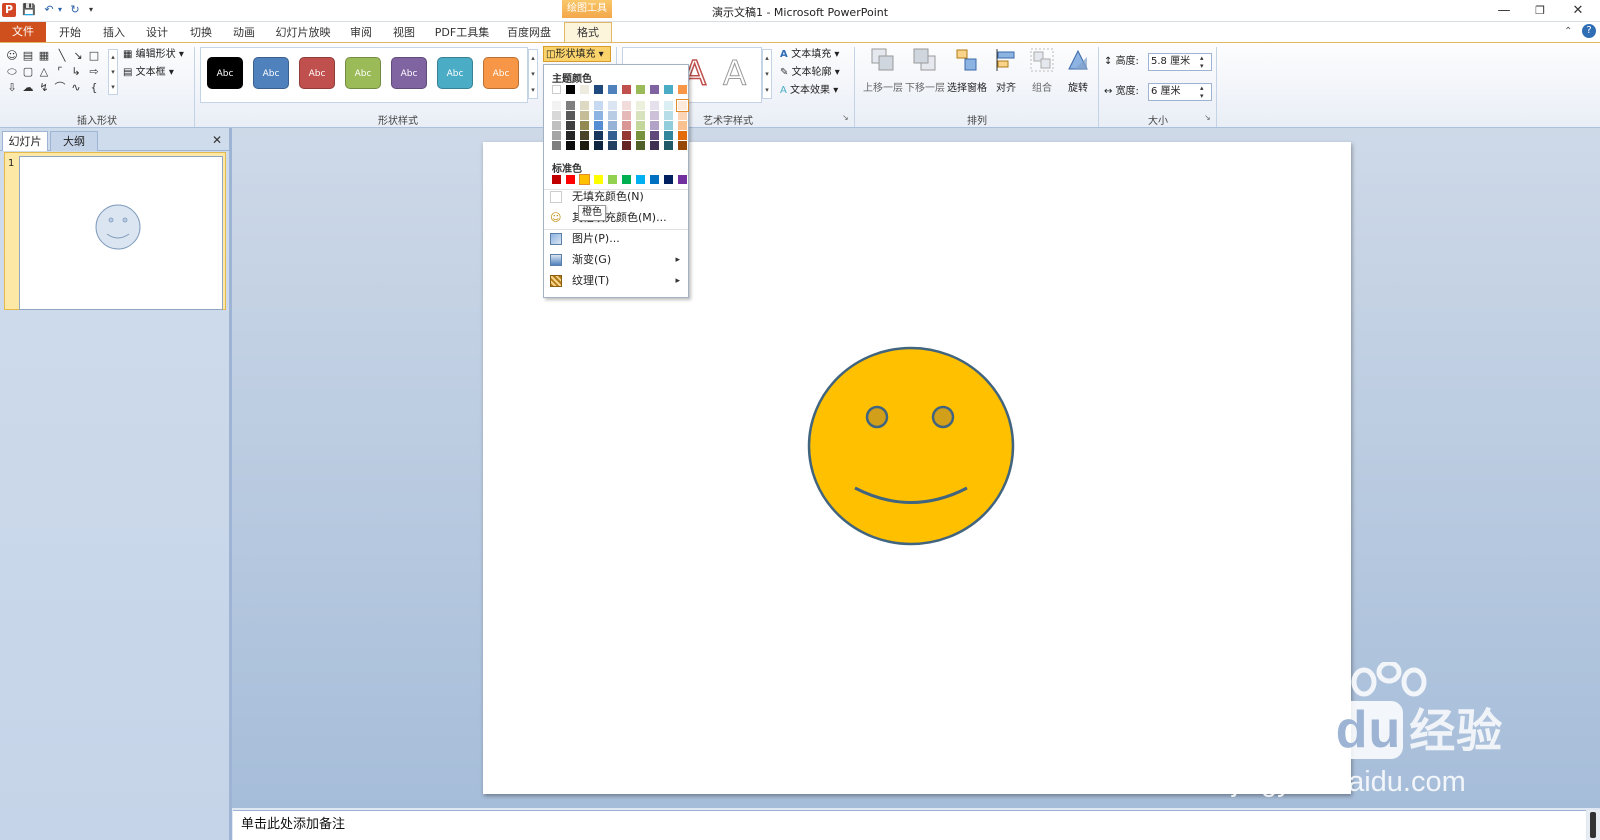  I want to click on tab-insert: 插入, so click(114, 33).